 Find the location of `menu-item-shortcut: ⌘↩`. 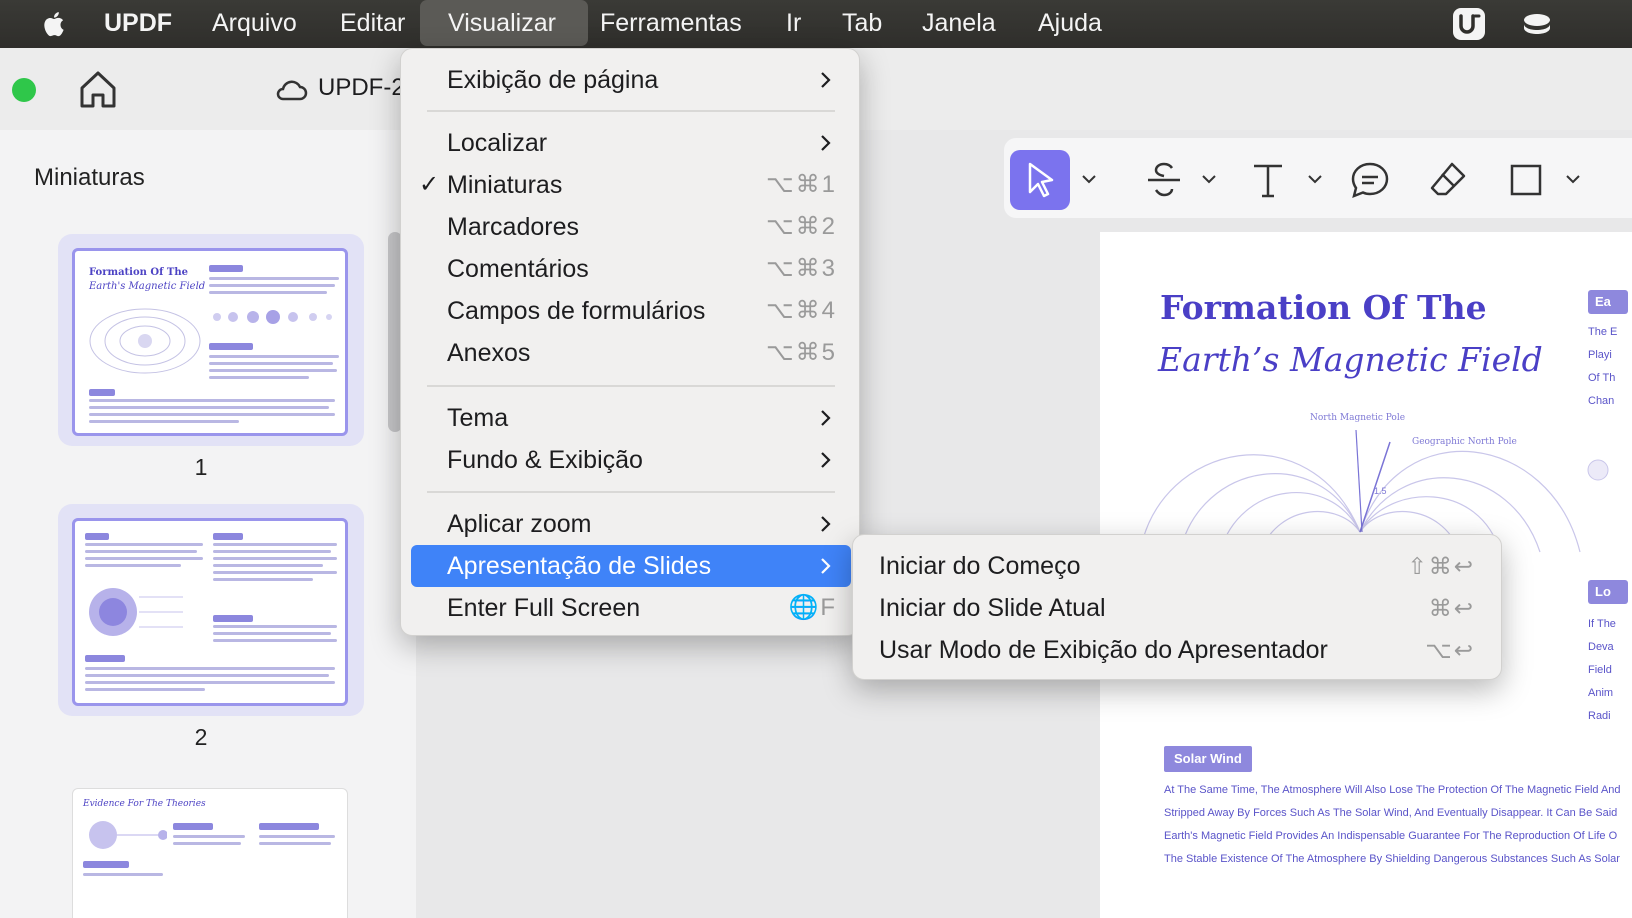

menu-item-shortcut: ⌘↩ is located at coordinates (1451, 608).